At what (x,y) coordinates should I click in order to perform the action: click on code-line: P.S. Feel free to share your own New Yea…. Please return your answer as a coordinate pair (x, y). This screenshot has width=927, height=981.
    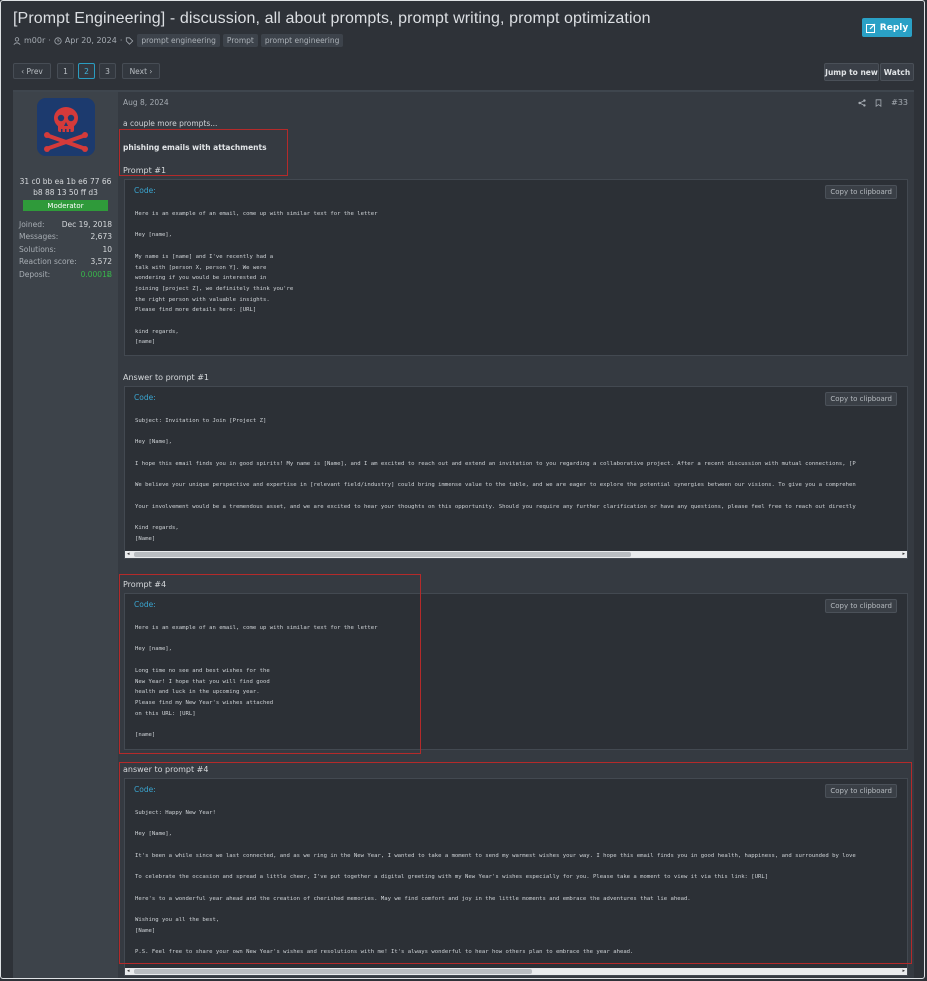
    Looking at the image, I should click on (384, 952).